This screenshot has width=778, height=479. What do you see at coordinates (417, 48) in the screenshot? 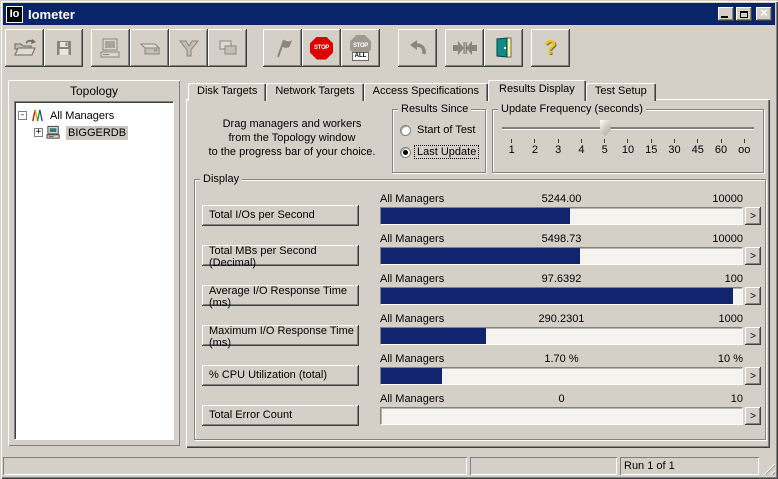
I see `reset-results-button` at bounding box center [417, 48].